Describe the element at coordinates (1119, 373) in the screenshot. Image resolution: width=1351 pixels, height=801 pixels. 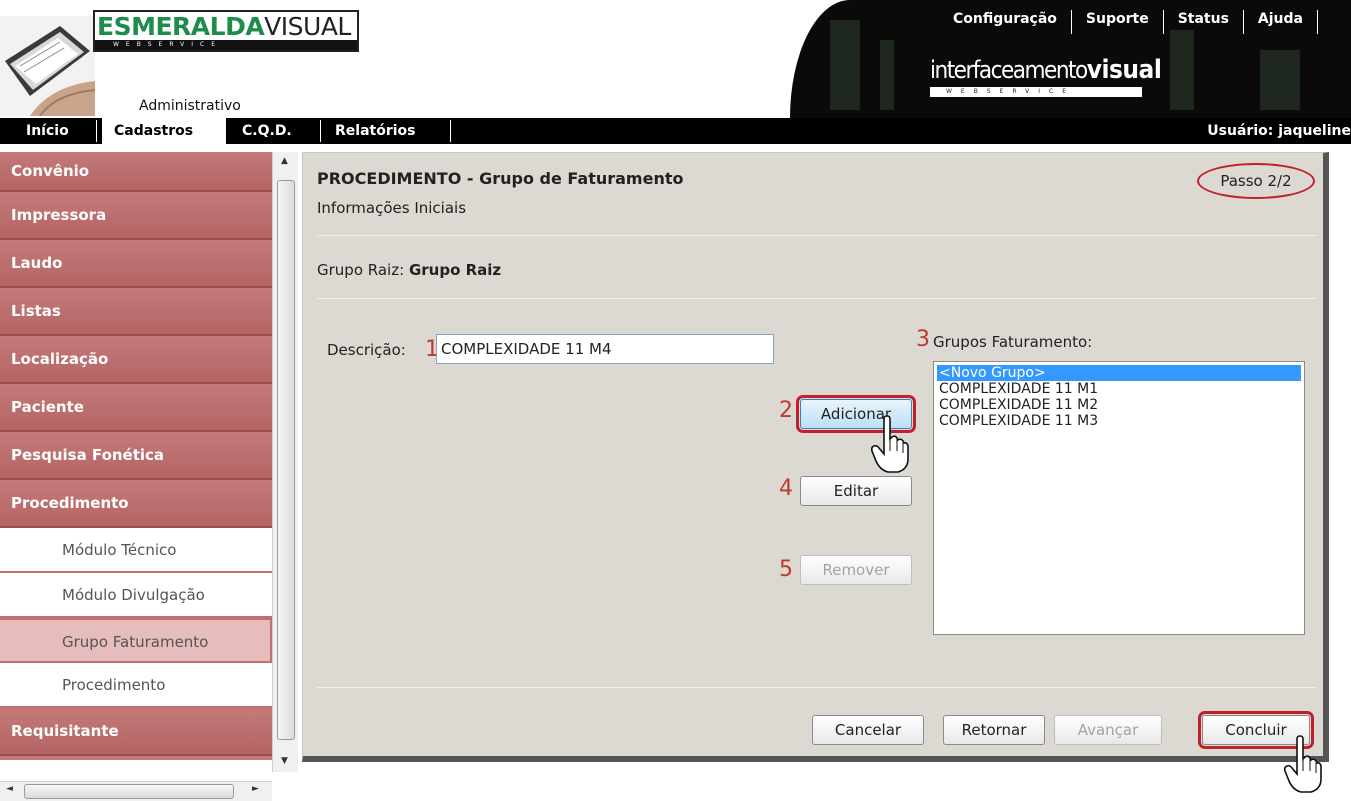
I see `list-item: <Novo Grupo>` at that location.